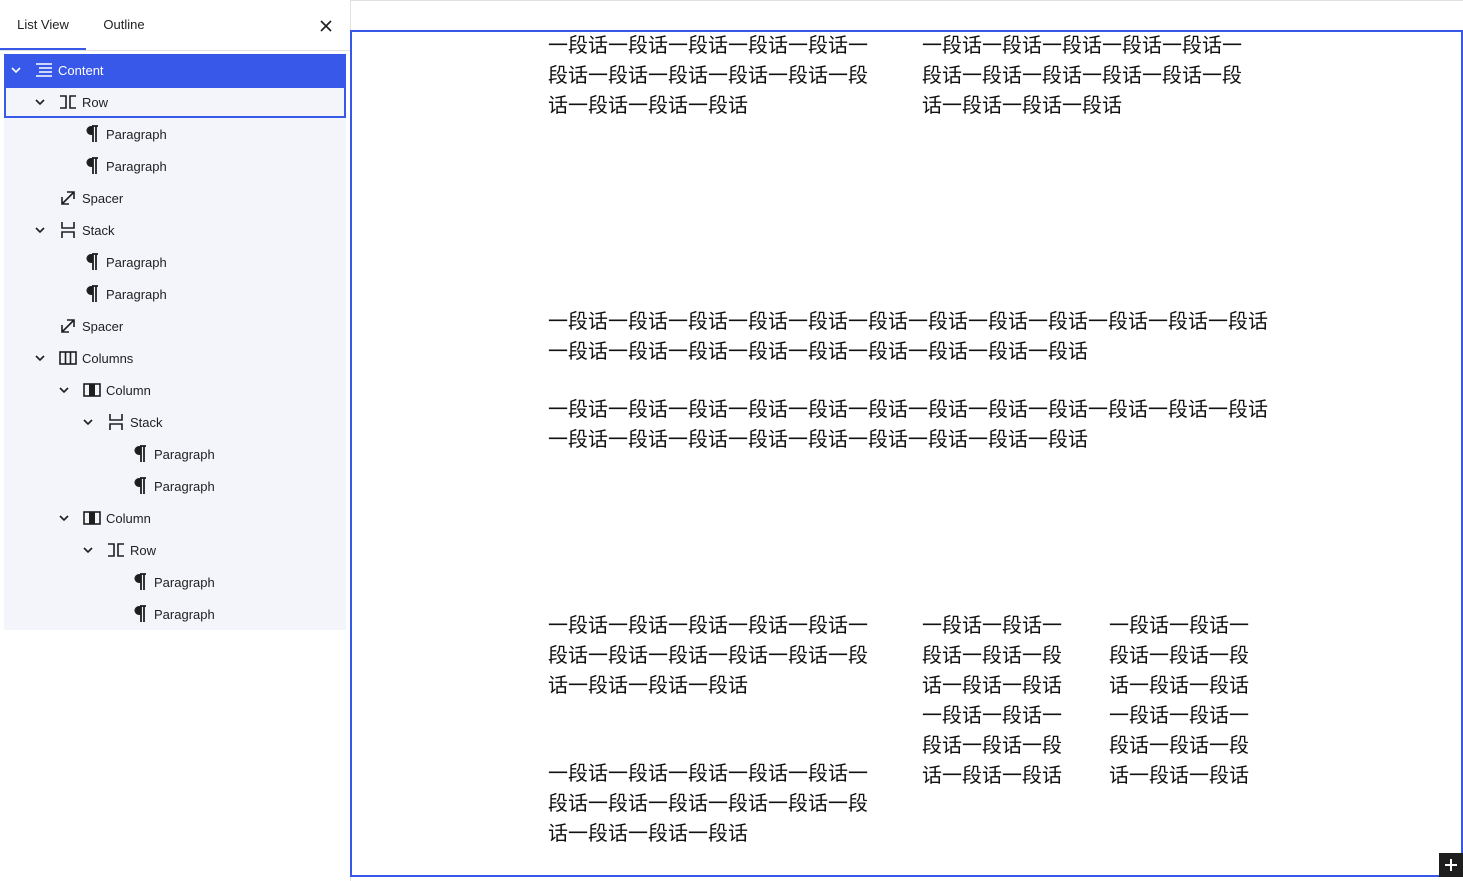 The image size is (1463, 881). I want to click on close-button, so click(326, 26).